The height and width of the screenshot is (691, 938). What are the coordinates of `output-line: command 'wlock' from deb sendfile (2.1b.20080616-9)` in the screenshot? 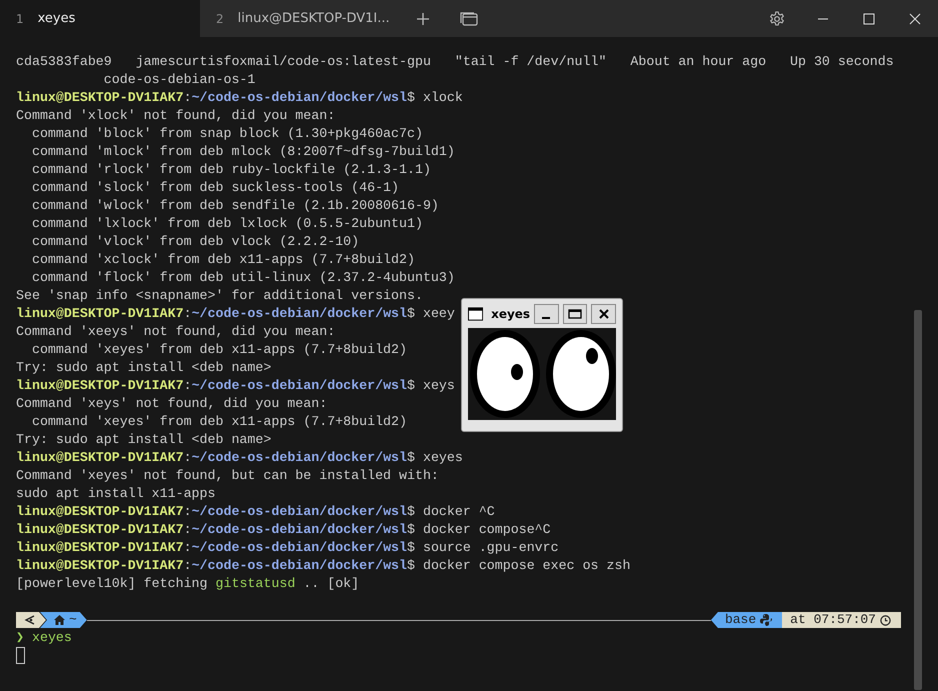 It's located at (234, 206).